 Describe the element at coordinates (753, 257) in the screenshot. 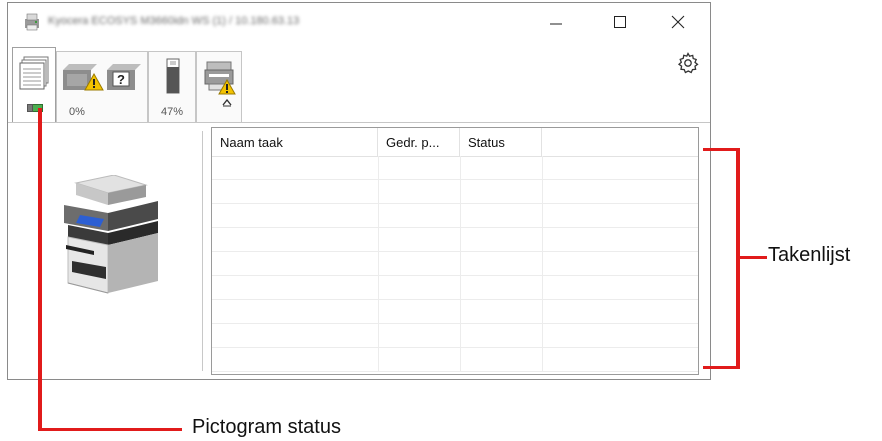

I see `callout-bracket-pointer` at that location.